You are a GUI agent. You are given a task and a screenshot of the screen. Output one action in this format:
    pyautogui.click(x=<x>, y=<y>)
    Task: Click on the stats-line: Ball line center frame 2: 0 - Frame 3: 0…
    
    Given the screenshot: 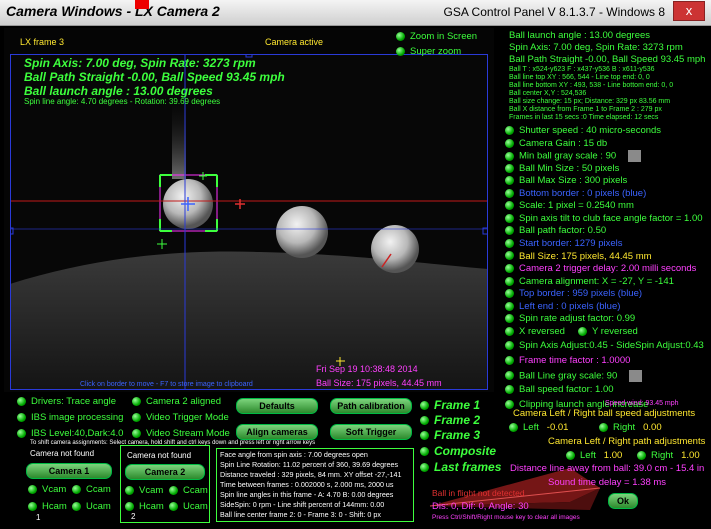 What is the action you would take?
    pyautogui.click(x=300, y=514)
    